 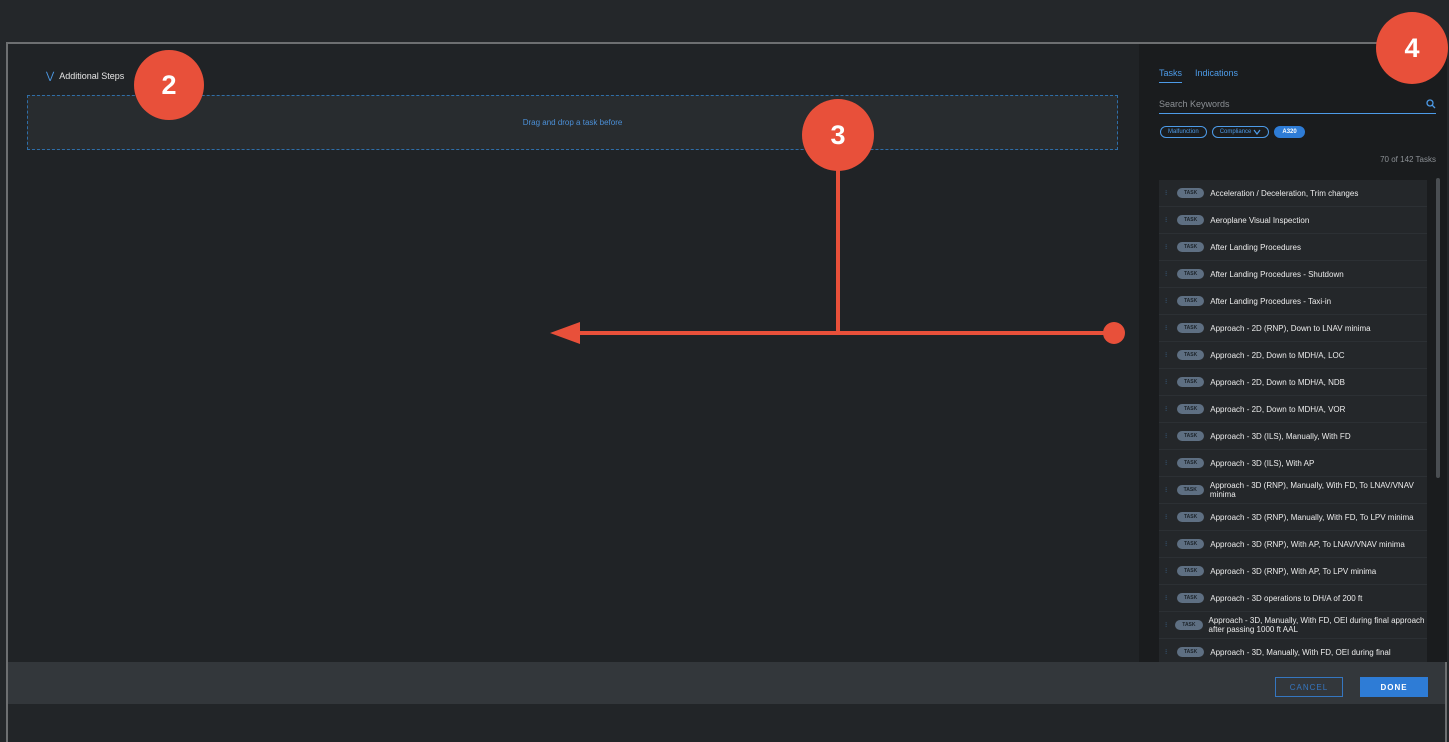 I want to click on annotation-number: 2, so click(x=169, y=84).